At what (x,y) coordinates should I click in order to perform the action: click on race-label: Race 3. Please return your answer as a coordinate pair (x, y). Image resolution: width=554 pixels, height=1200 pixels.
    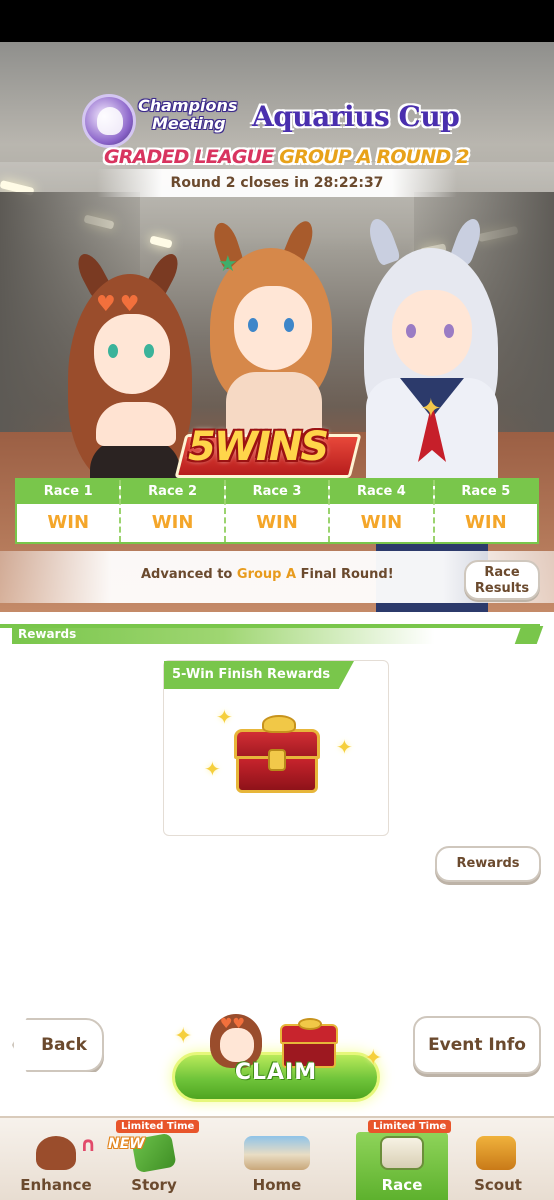
    Looking at the image, I should click on (277, 492).